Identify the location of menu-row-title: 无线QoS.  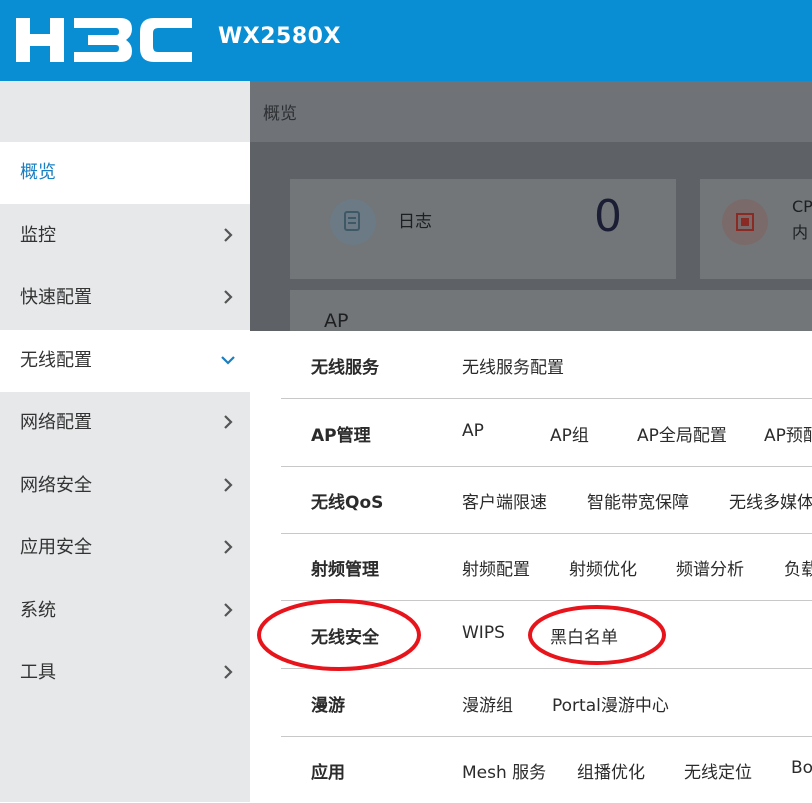
(347, 503).